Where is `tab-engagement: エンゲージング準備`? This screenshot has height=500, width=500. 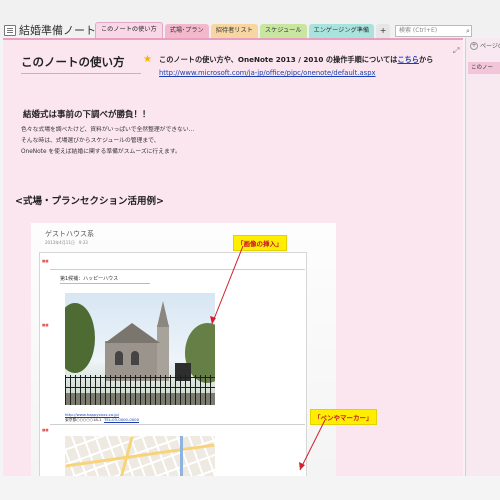
tab-engagement: エンゲージング準備 is located at coordinates (341, 31).